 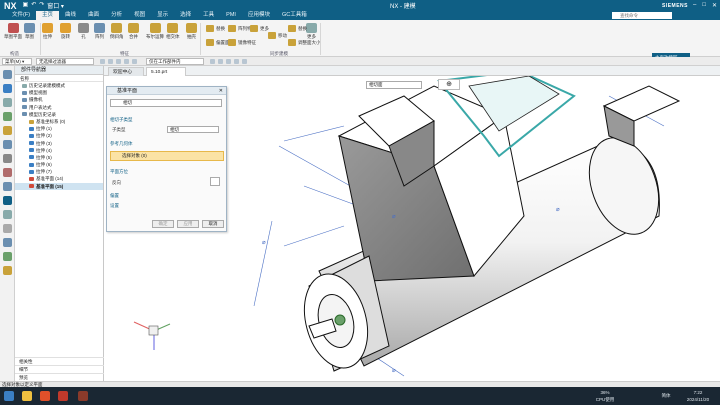 What do you see at coordinates (155, 31) in the screenshot?
I see `ribbon-button: 布尔运算` at bounding box center [155, 31].